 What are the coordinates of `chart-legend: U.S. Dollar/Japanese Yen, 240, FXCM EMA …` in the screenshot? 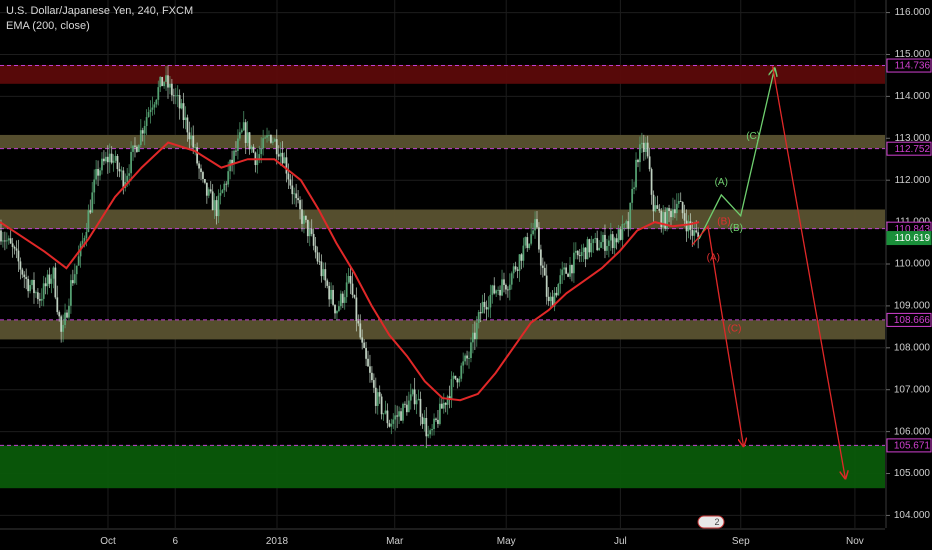 It's located at (99, 19).